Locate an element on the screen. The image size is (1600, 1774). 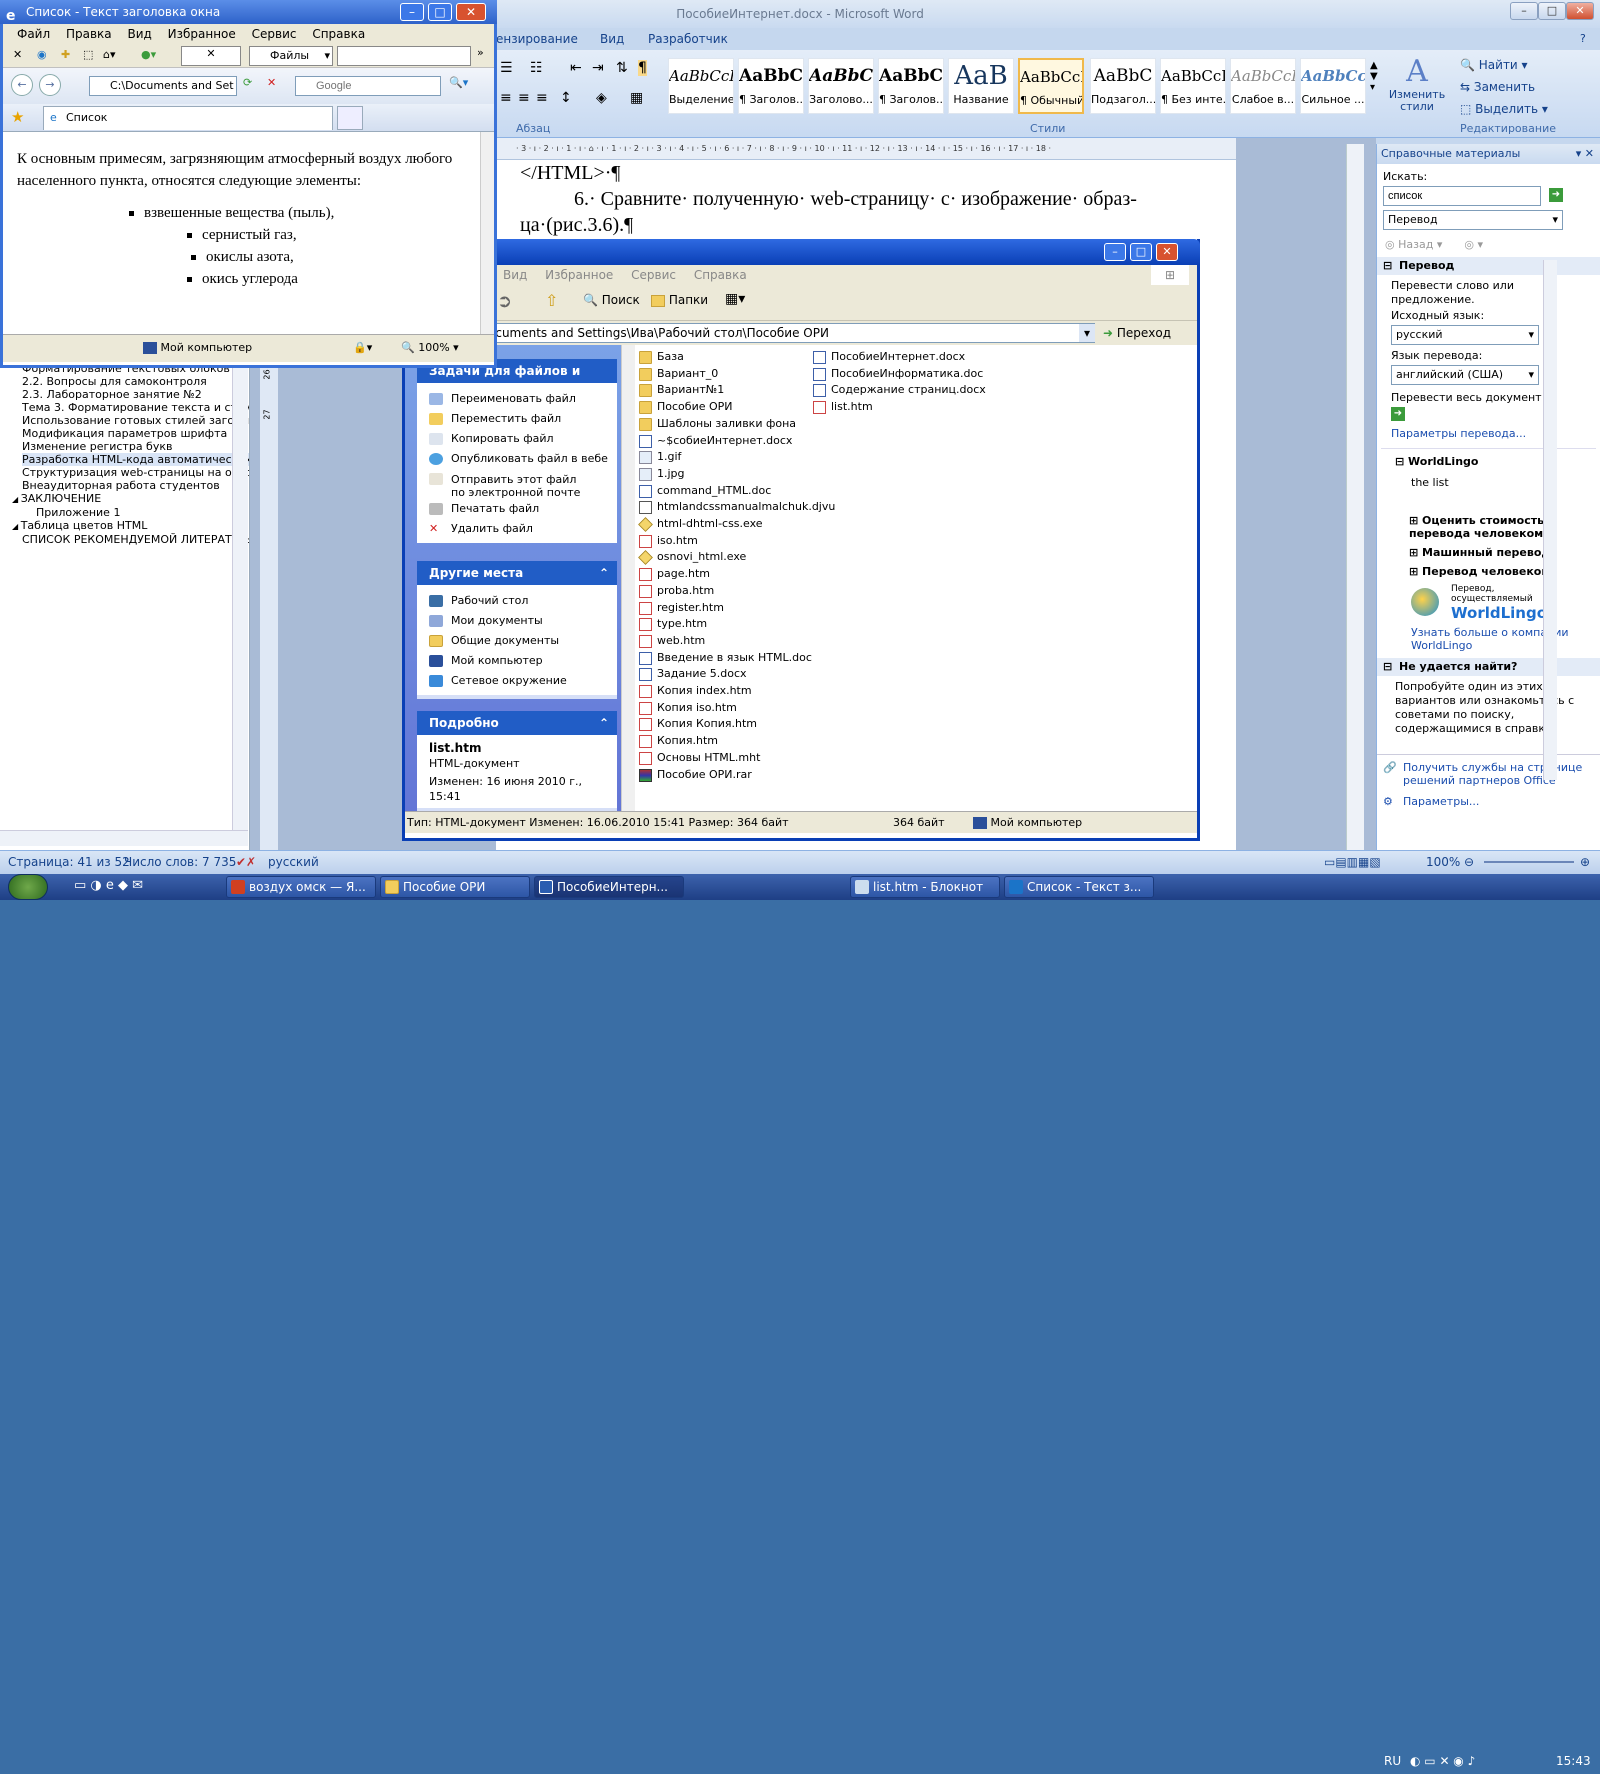
compat-icon: ✕ is located at coordinates (211, 56).